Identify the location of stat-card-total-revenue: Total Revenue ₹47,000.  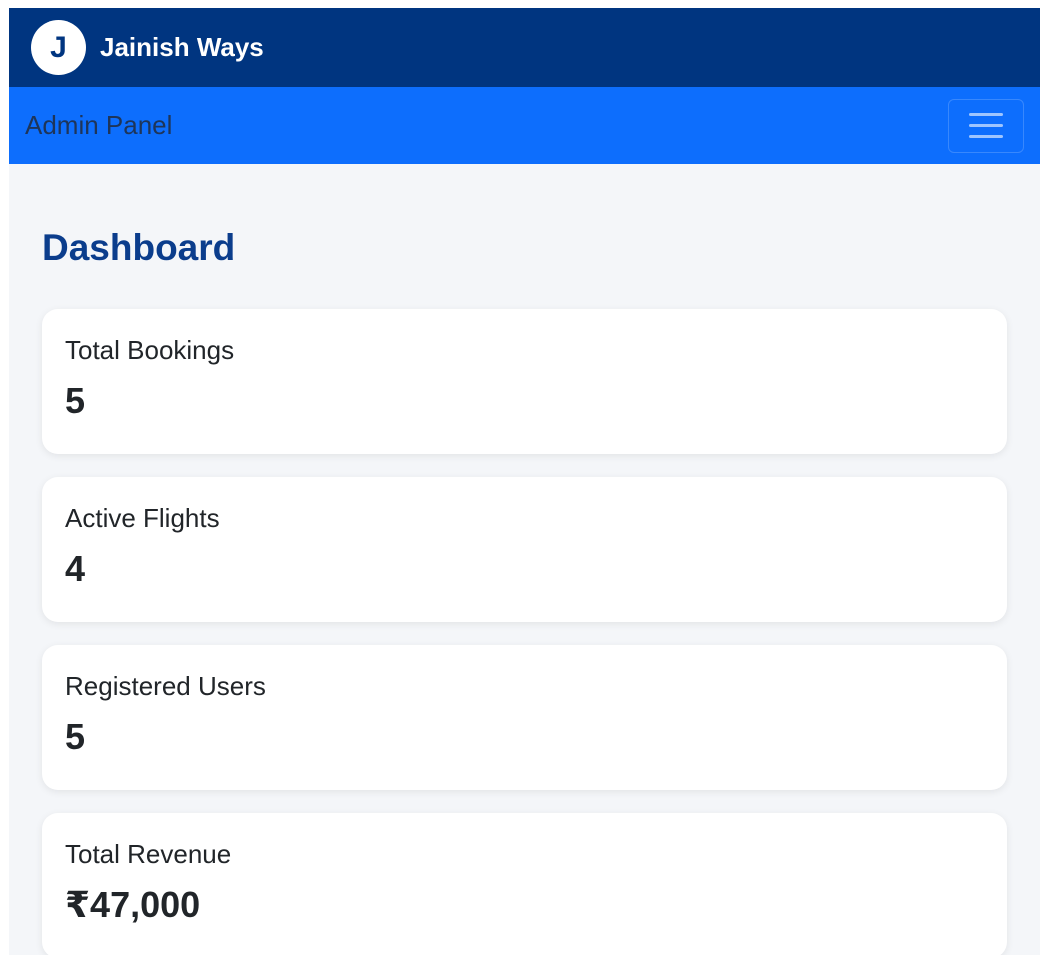
(524, 884).